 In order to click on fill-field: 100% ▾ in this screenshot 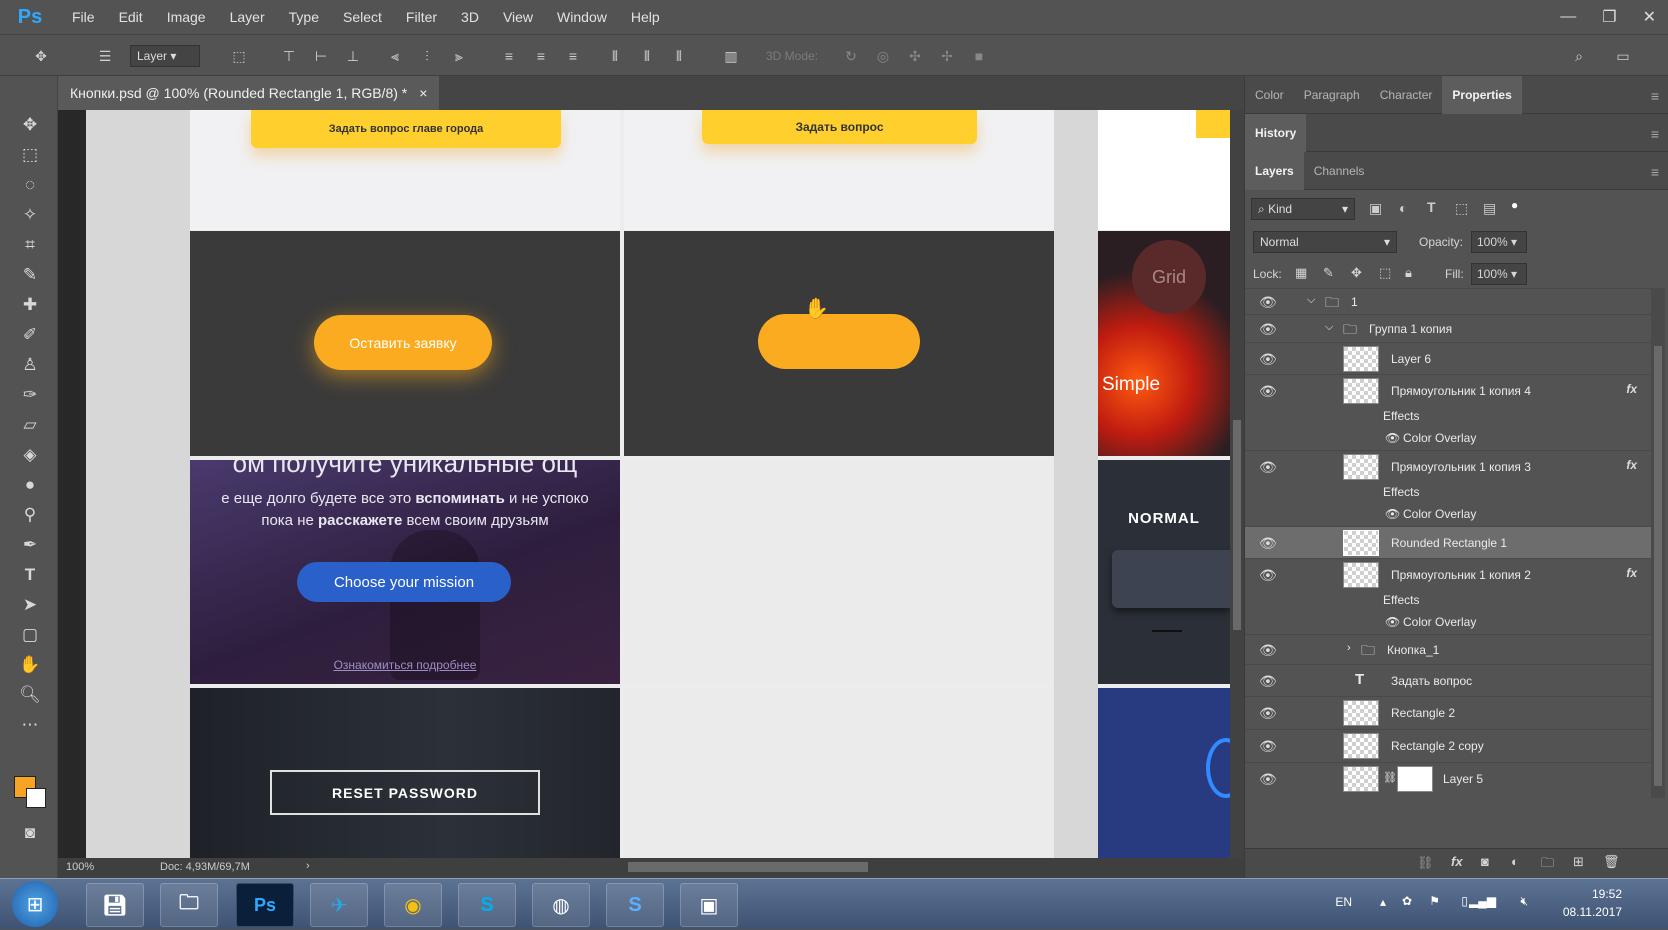, I will do `click(1499, 274)`.